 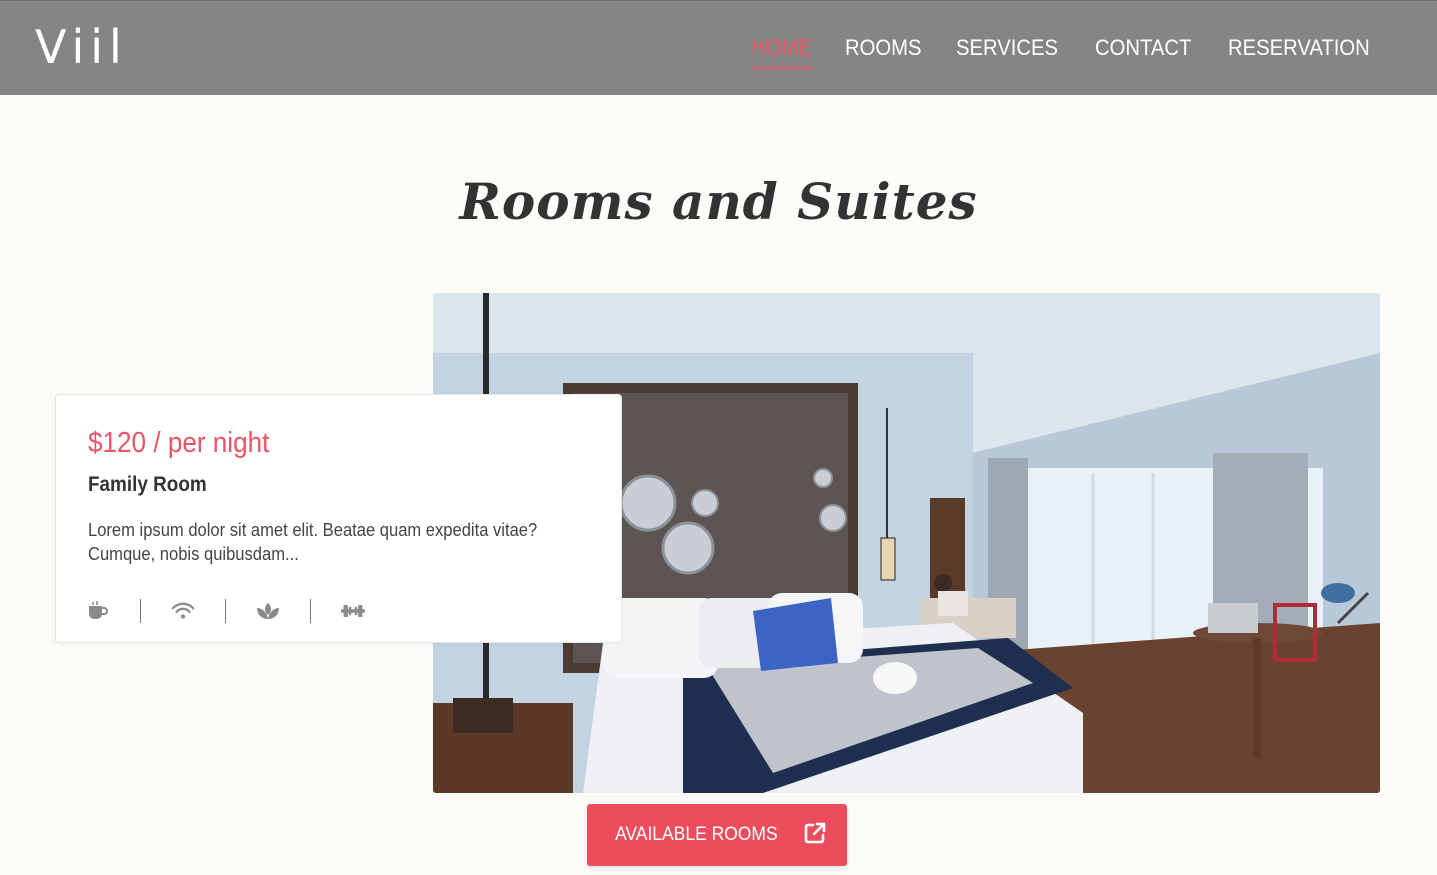 I want to click on amenities-list, so click(x=225, y=611).